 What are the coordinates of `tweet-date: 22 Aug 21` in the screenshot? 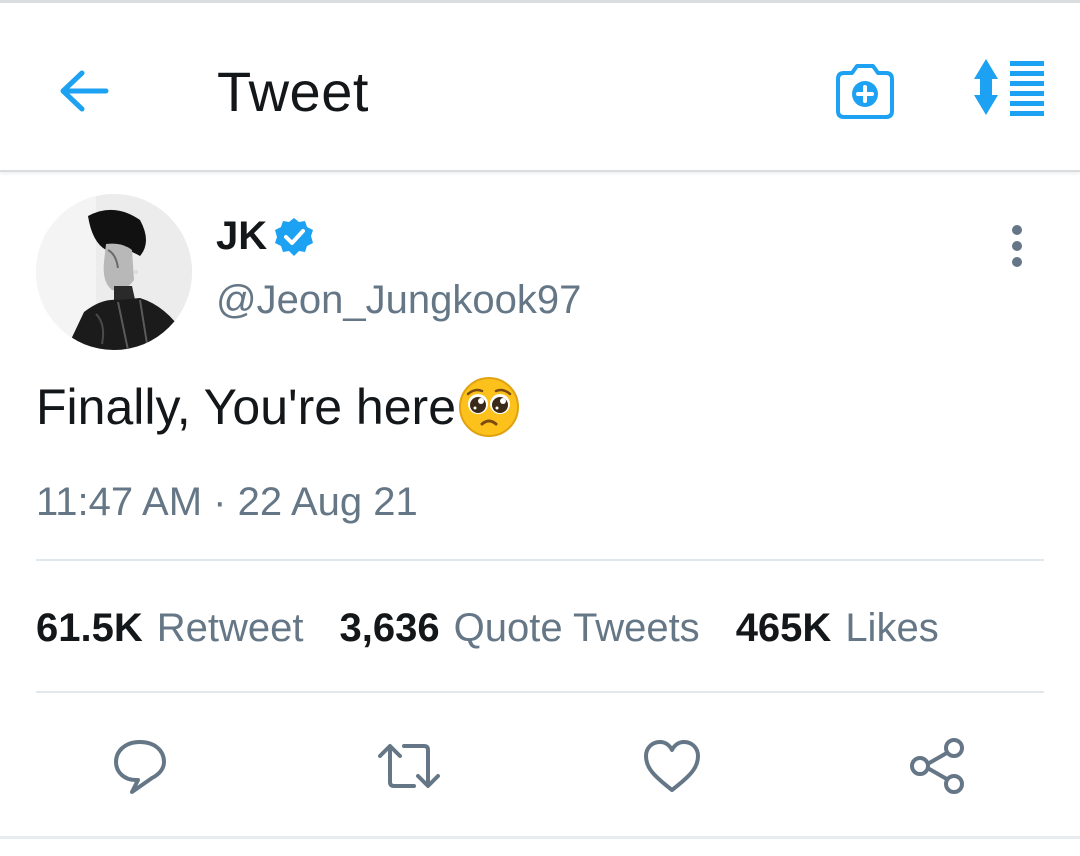 It's located at (327, 502).